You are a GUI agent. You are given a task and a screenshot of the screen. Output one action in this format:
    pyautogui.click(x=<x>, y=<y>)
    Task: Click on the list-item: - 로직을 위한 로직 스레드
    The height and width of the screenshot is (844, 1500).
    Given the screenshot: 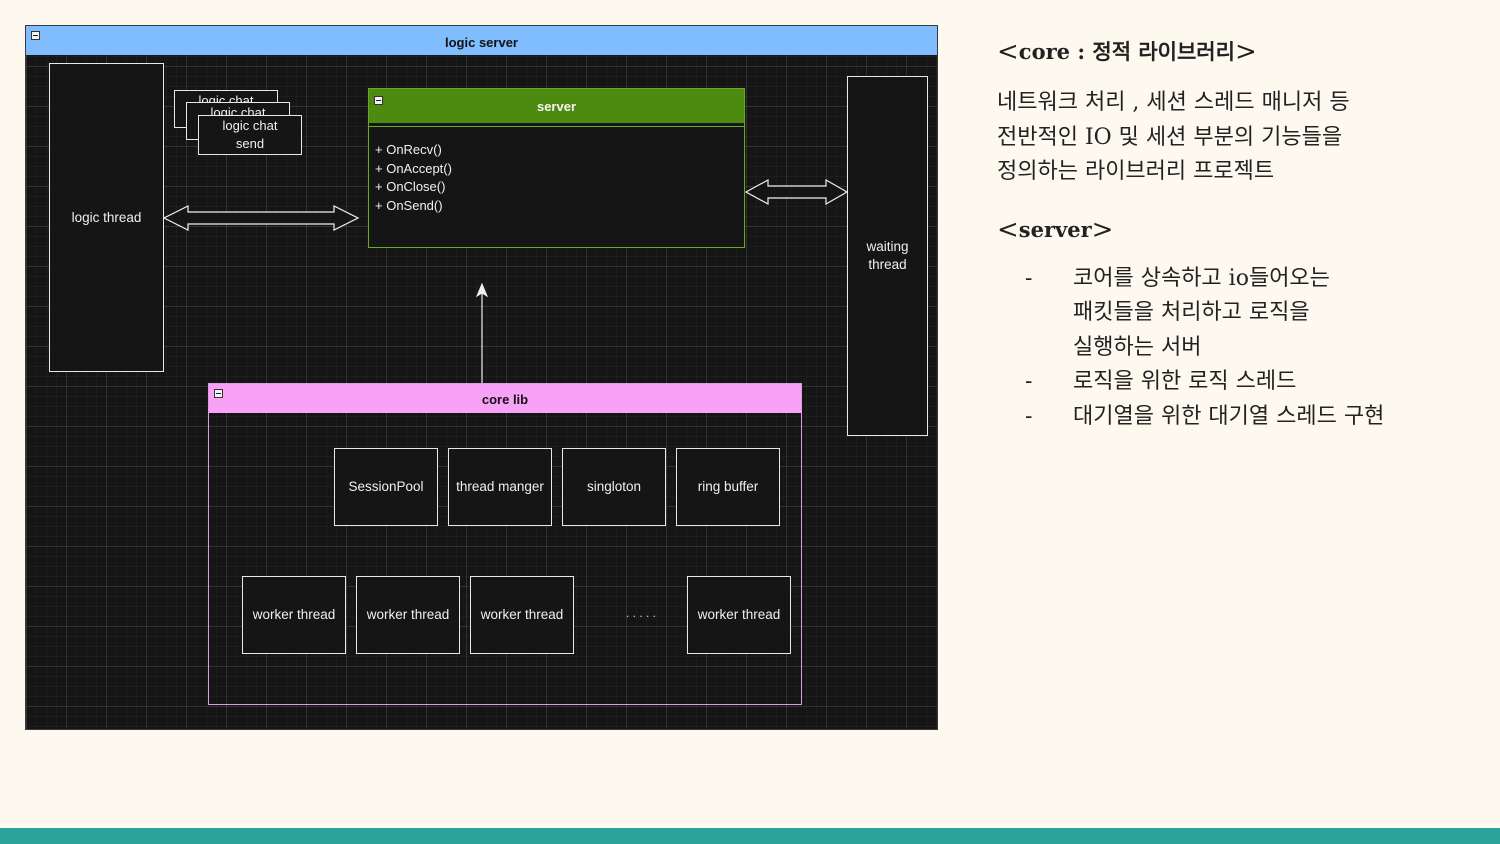 What is the action you would take?
    pyautogui.click(x=1237, y=382)
    